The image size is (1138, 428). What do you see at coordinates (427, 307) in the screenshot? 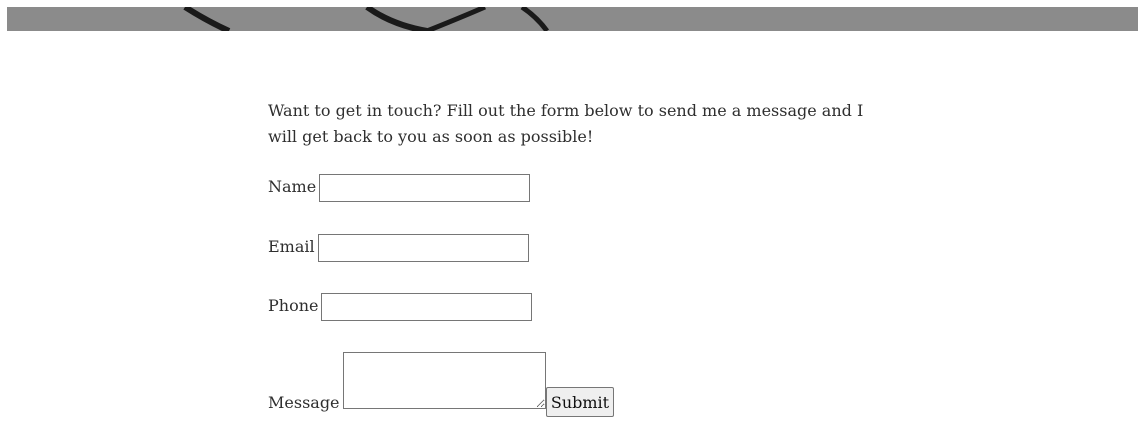
I see `phone-input` at bounding box center [427, 307].